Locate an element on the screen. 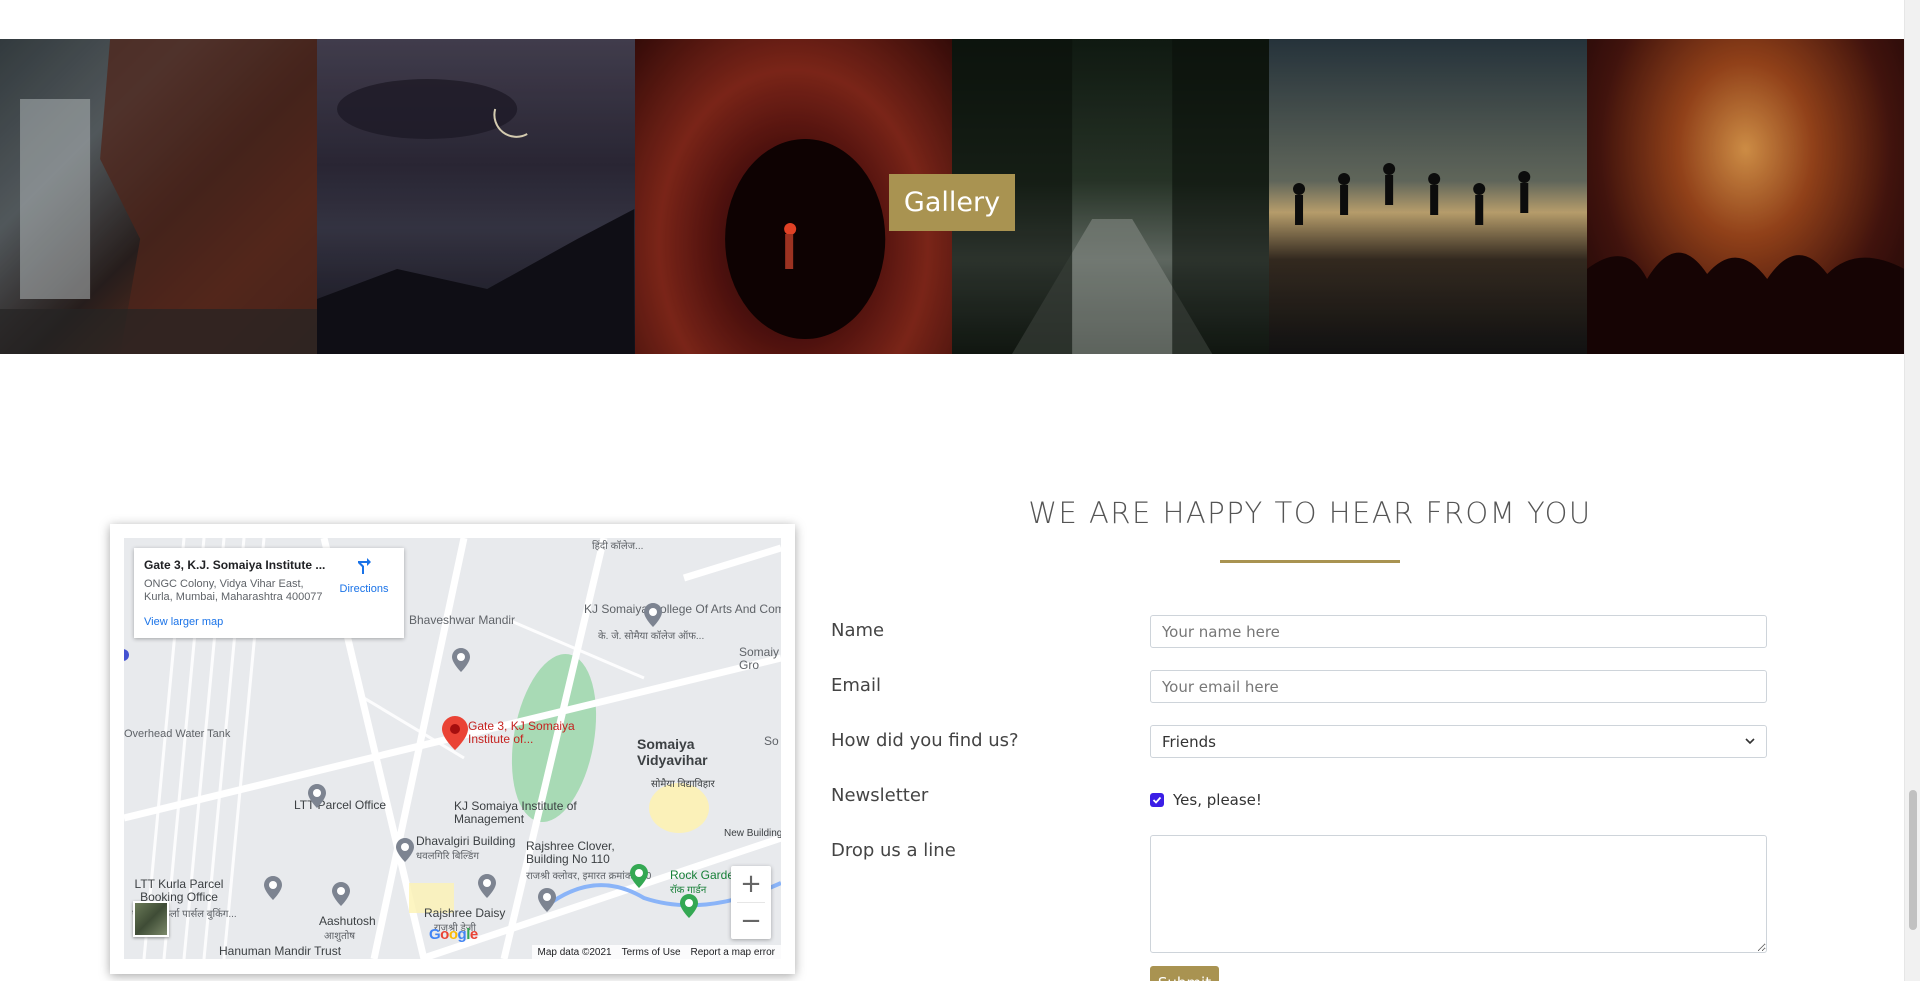 The width and height of the screenshot is (1920, 981). zoom-out-button: − is located at coordinates (751, 921).